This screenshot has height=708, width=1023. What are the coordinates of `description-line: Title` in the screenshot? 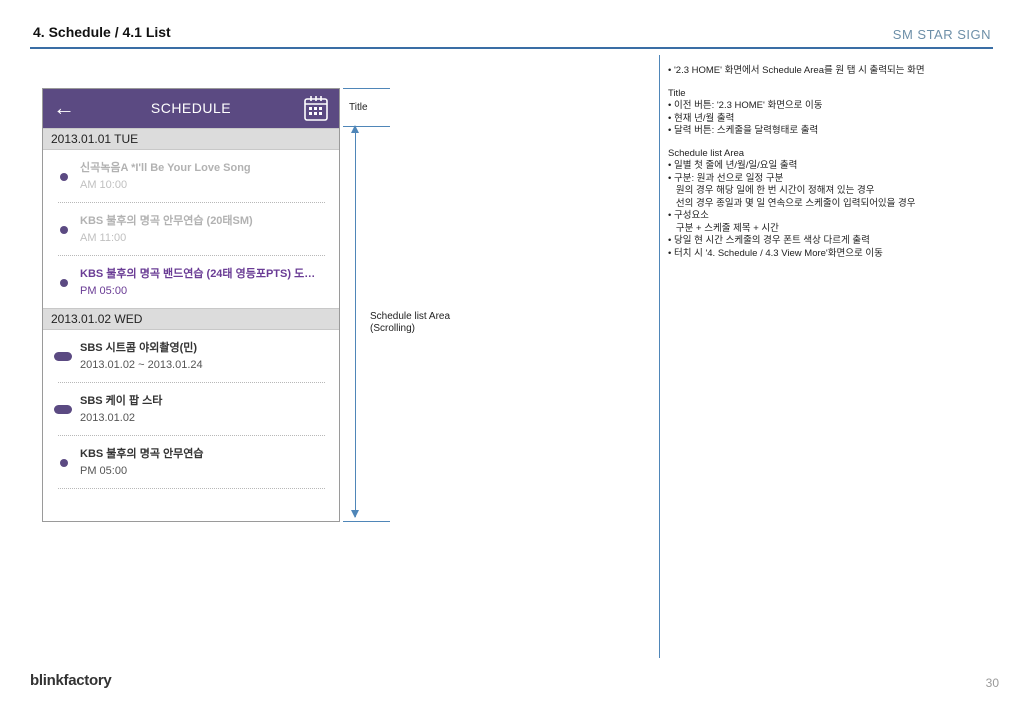 It's located at (677, 93).